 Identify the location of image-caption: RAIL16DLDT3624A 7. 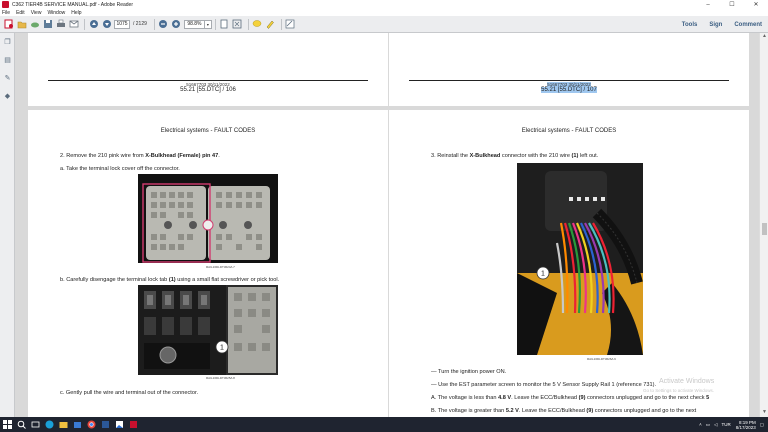
(220, 267).